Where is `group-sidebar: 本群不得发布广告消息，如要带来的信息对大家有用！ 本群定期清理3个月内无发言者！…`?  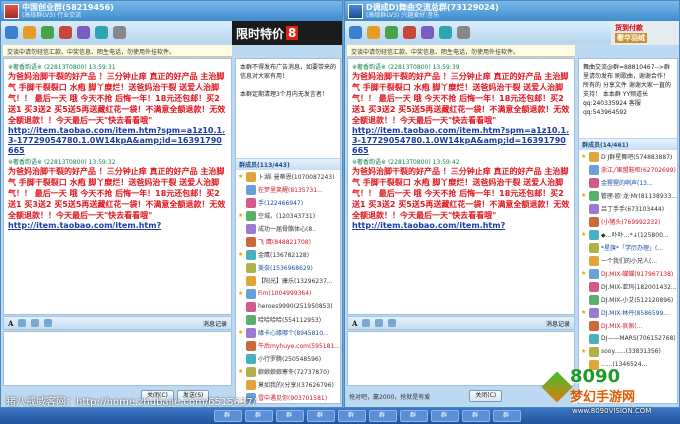 group-sidebar: 本群不得发布广告消息，如要带来的信息对大家有用！ 本群定期清理3个月内无发言者！… is located at coordinates (288, 231).